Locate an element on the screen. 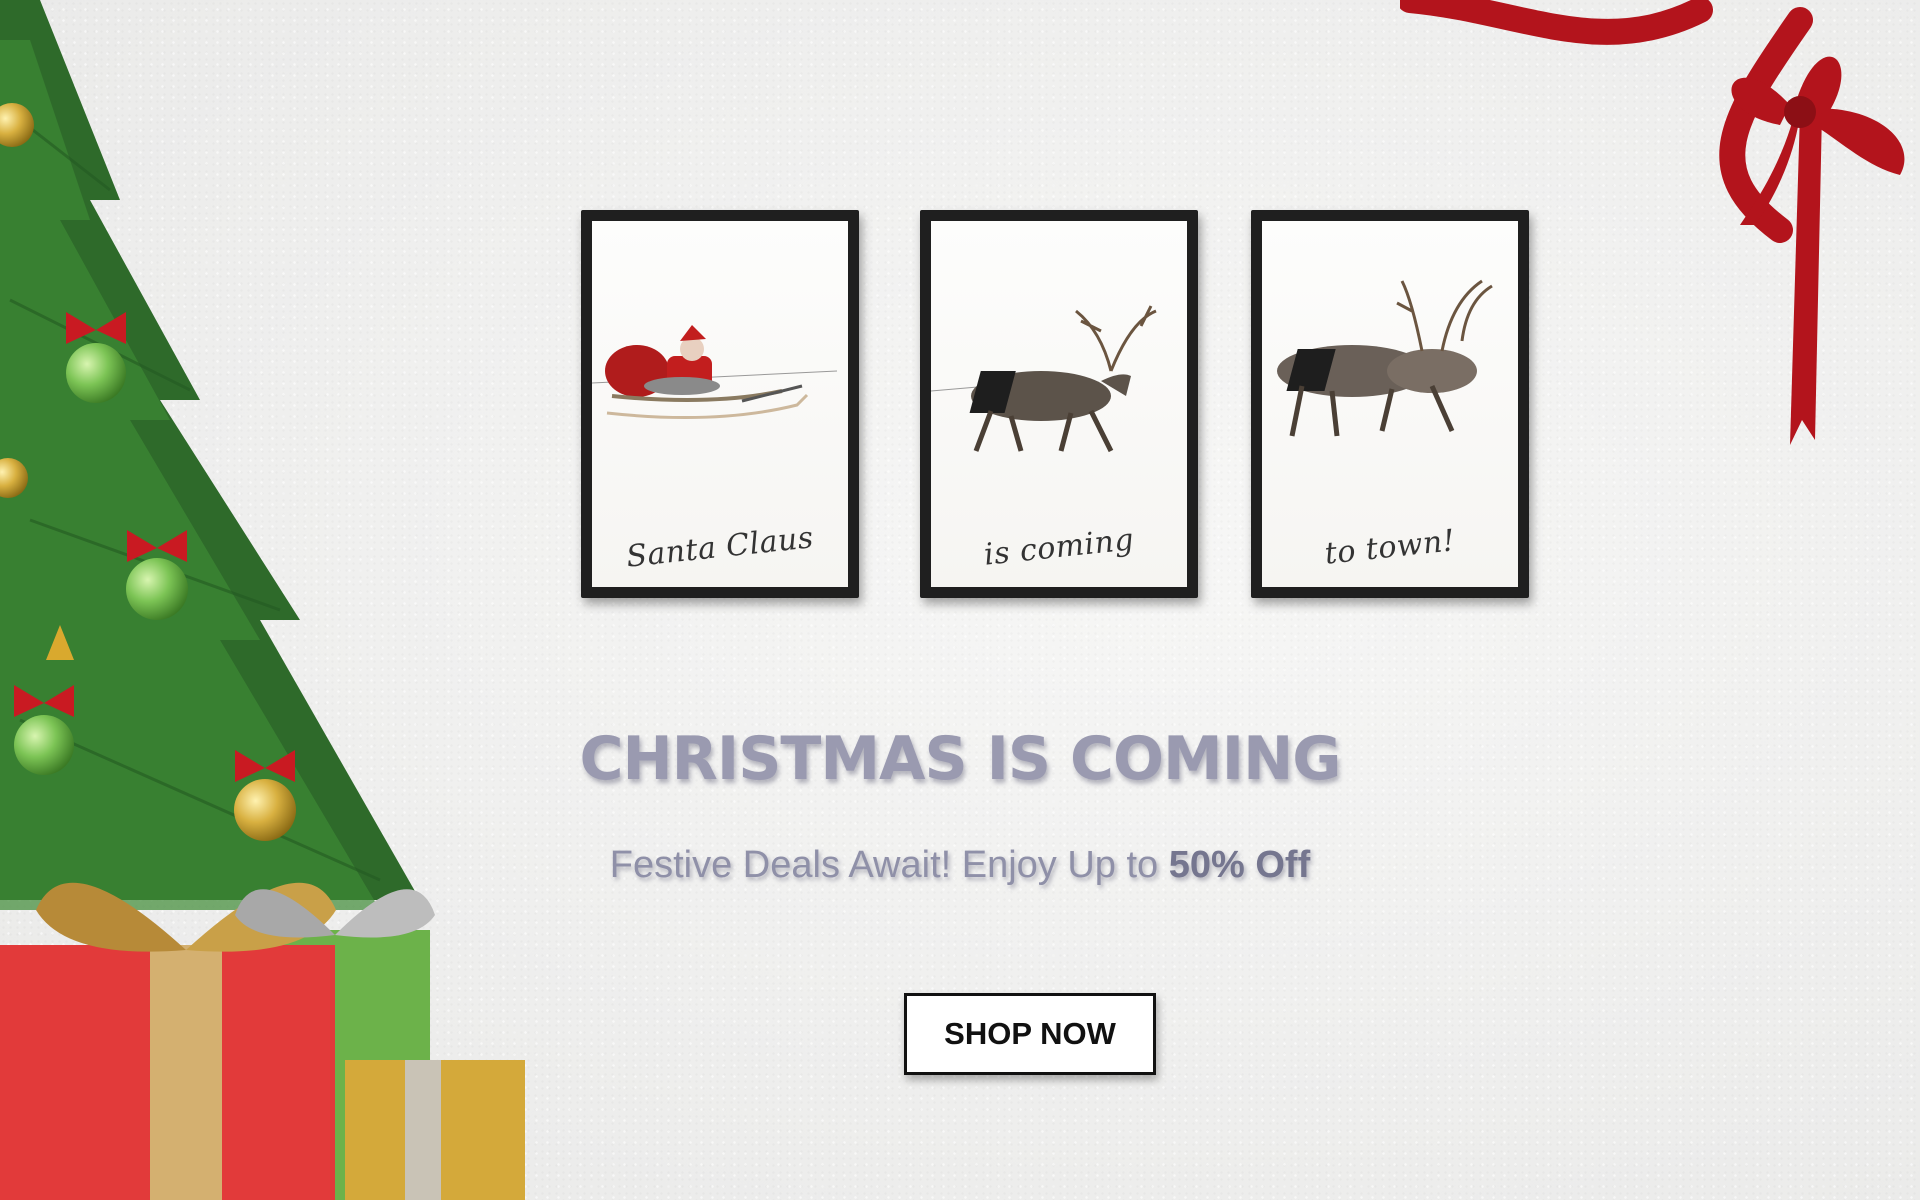 The image size is (1920, 1200). wall-frame-reindeer-herd: to town! is located at coordinates (1390, 404).